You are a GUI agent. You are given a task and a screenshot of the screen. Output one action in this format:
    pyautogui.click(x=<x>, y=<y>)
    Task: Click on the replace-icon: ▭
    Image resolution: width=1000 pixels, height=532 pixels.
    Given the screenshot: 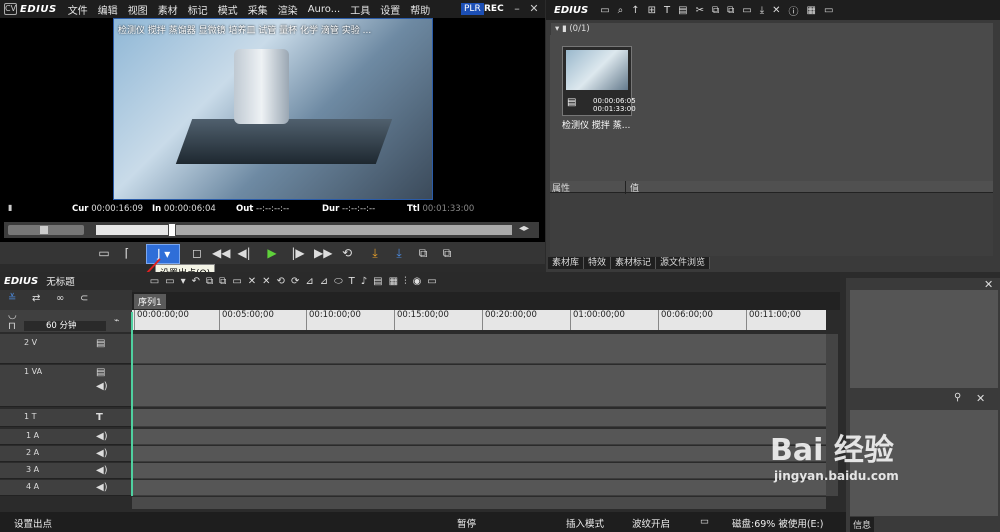 What is the action you would take?
    pyautogui.click(x=236, y=281)
    